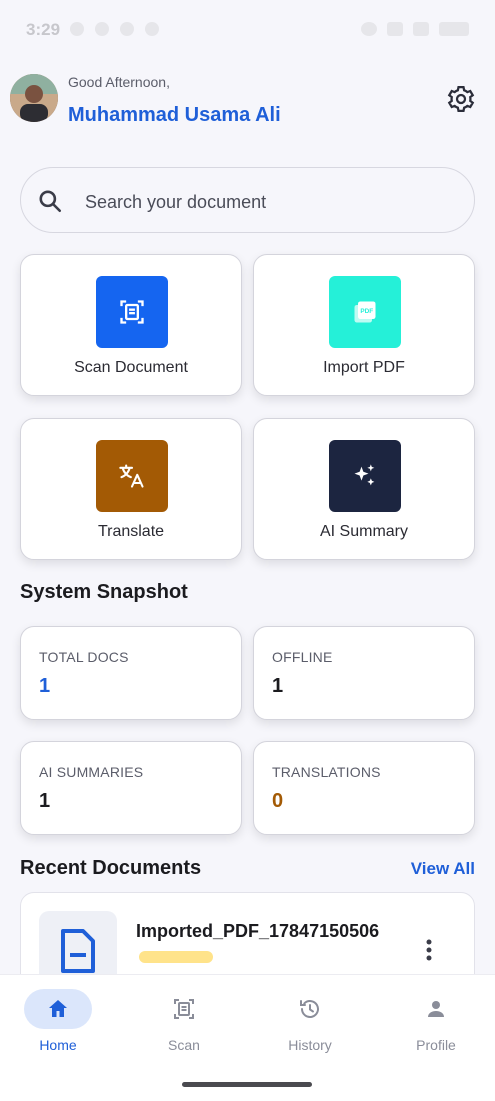 This screenshot has height=1101, width=495. I want to click on home-icon, so click(58, 1008).